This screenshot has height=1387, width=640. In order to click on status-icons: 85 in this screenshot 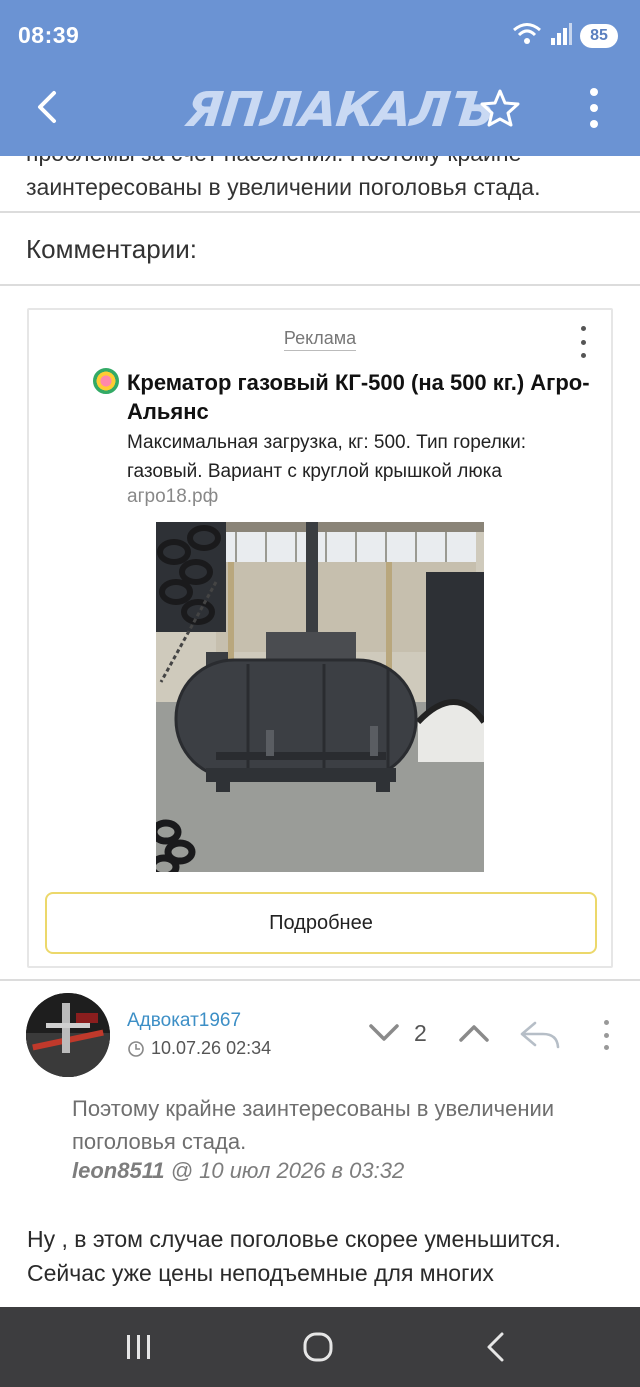, I will do `click(565, 36)`.